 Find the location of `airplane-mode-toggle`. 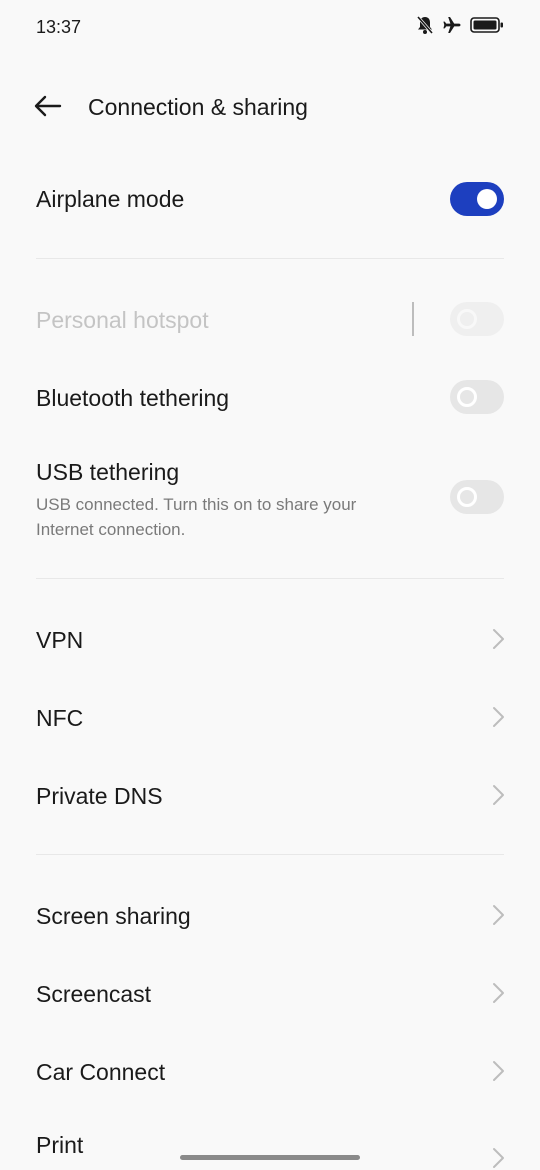

airplane-mode-toggle is located at coordinates (477, 199).